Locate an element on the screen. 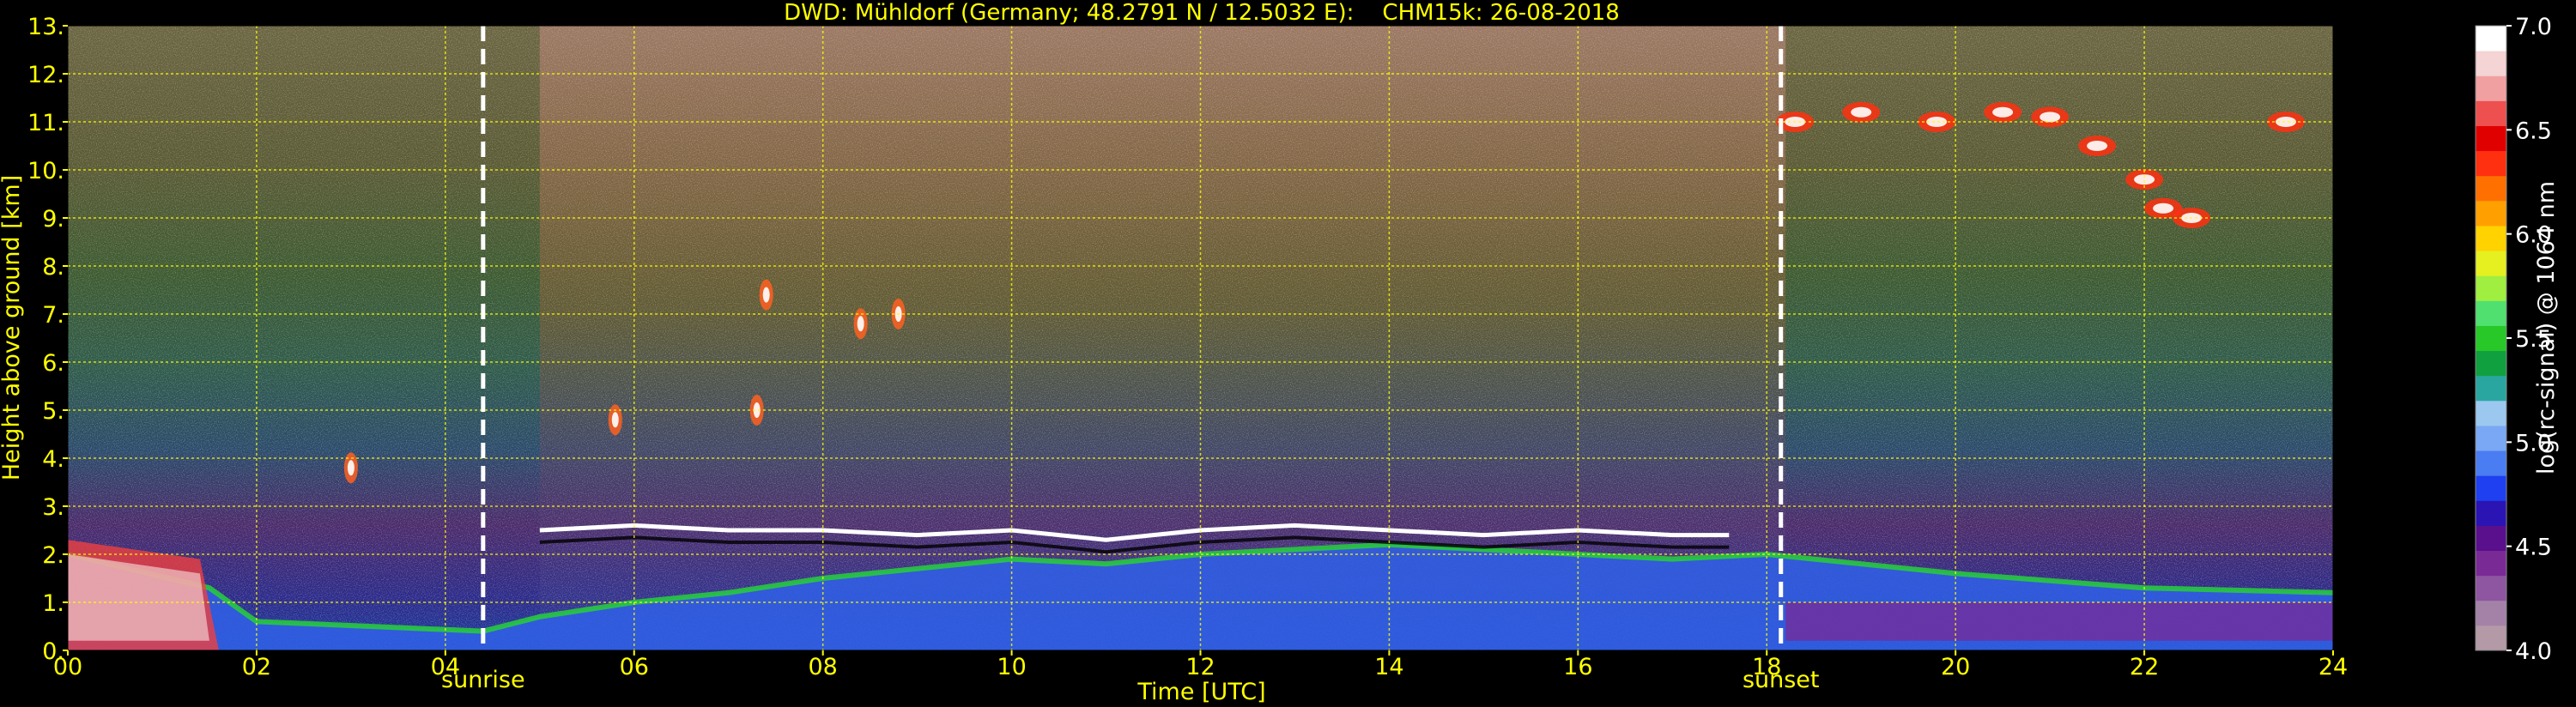 This screenshot has width=2576, height=707. x-tick-label: 04 is located at coordinates (445, 667).